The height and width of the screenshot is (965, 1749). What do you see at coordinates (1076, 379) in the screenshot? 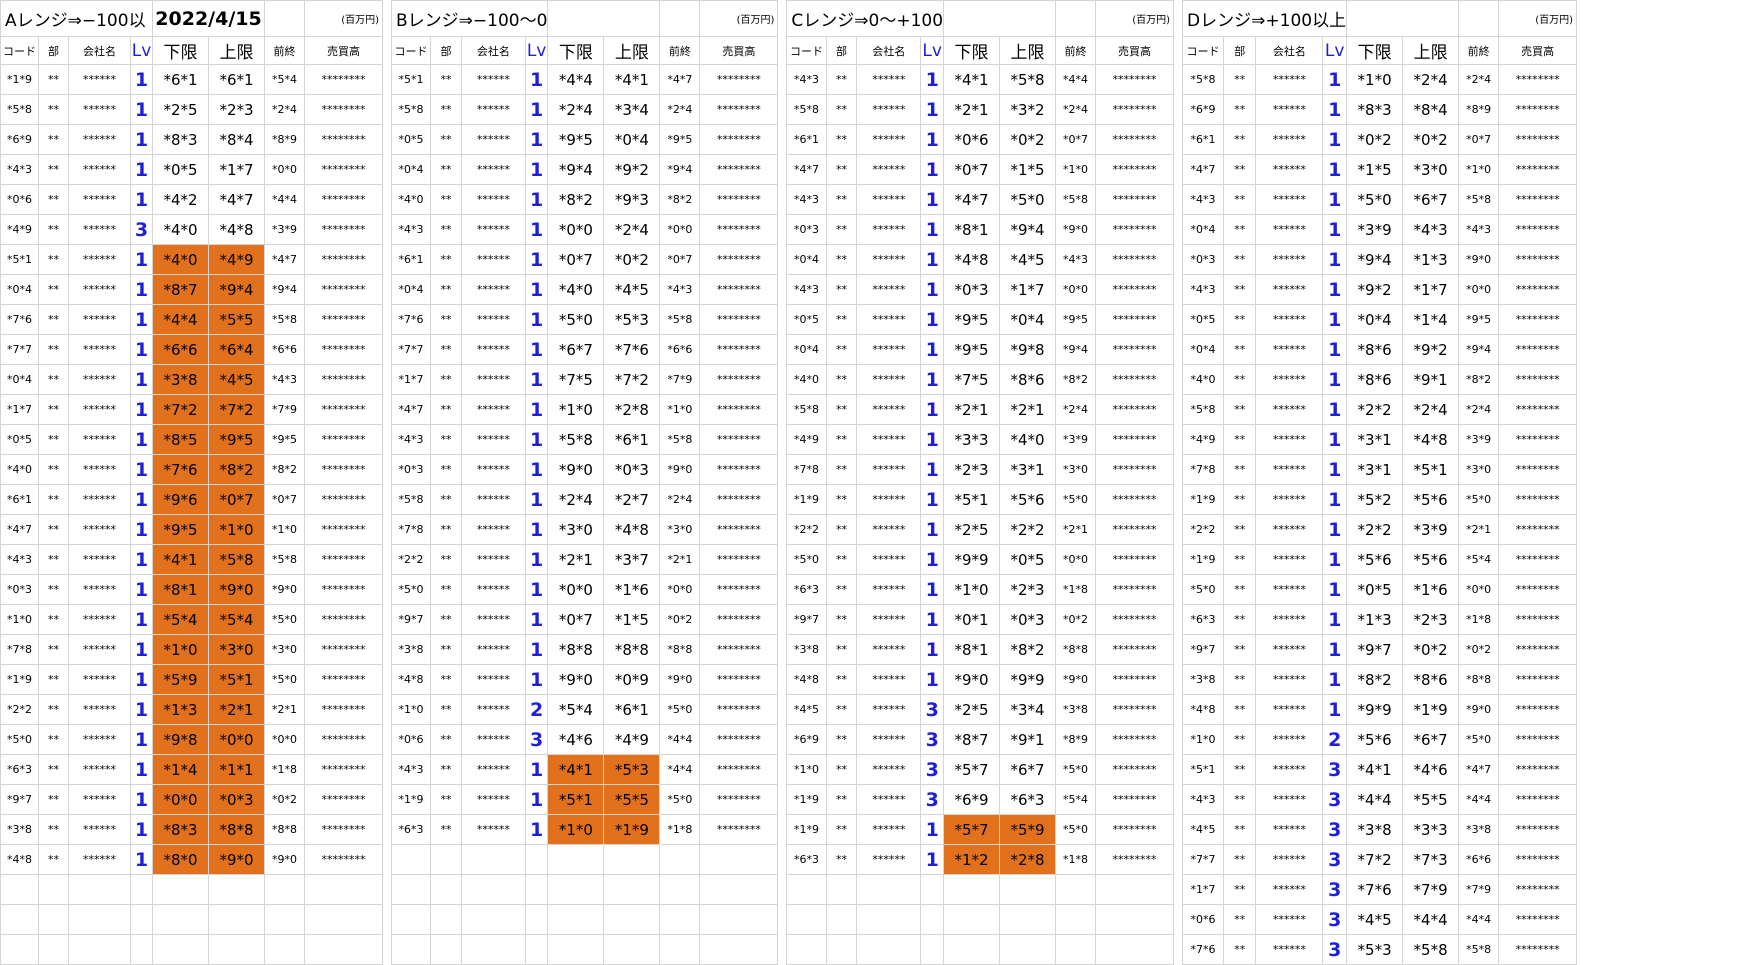
I see `cell-prev: *8*2` at bounding box center [1076, 379].